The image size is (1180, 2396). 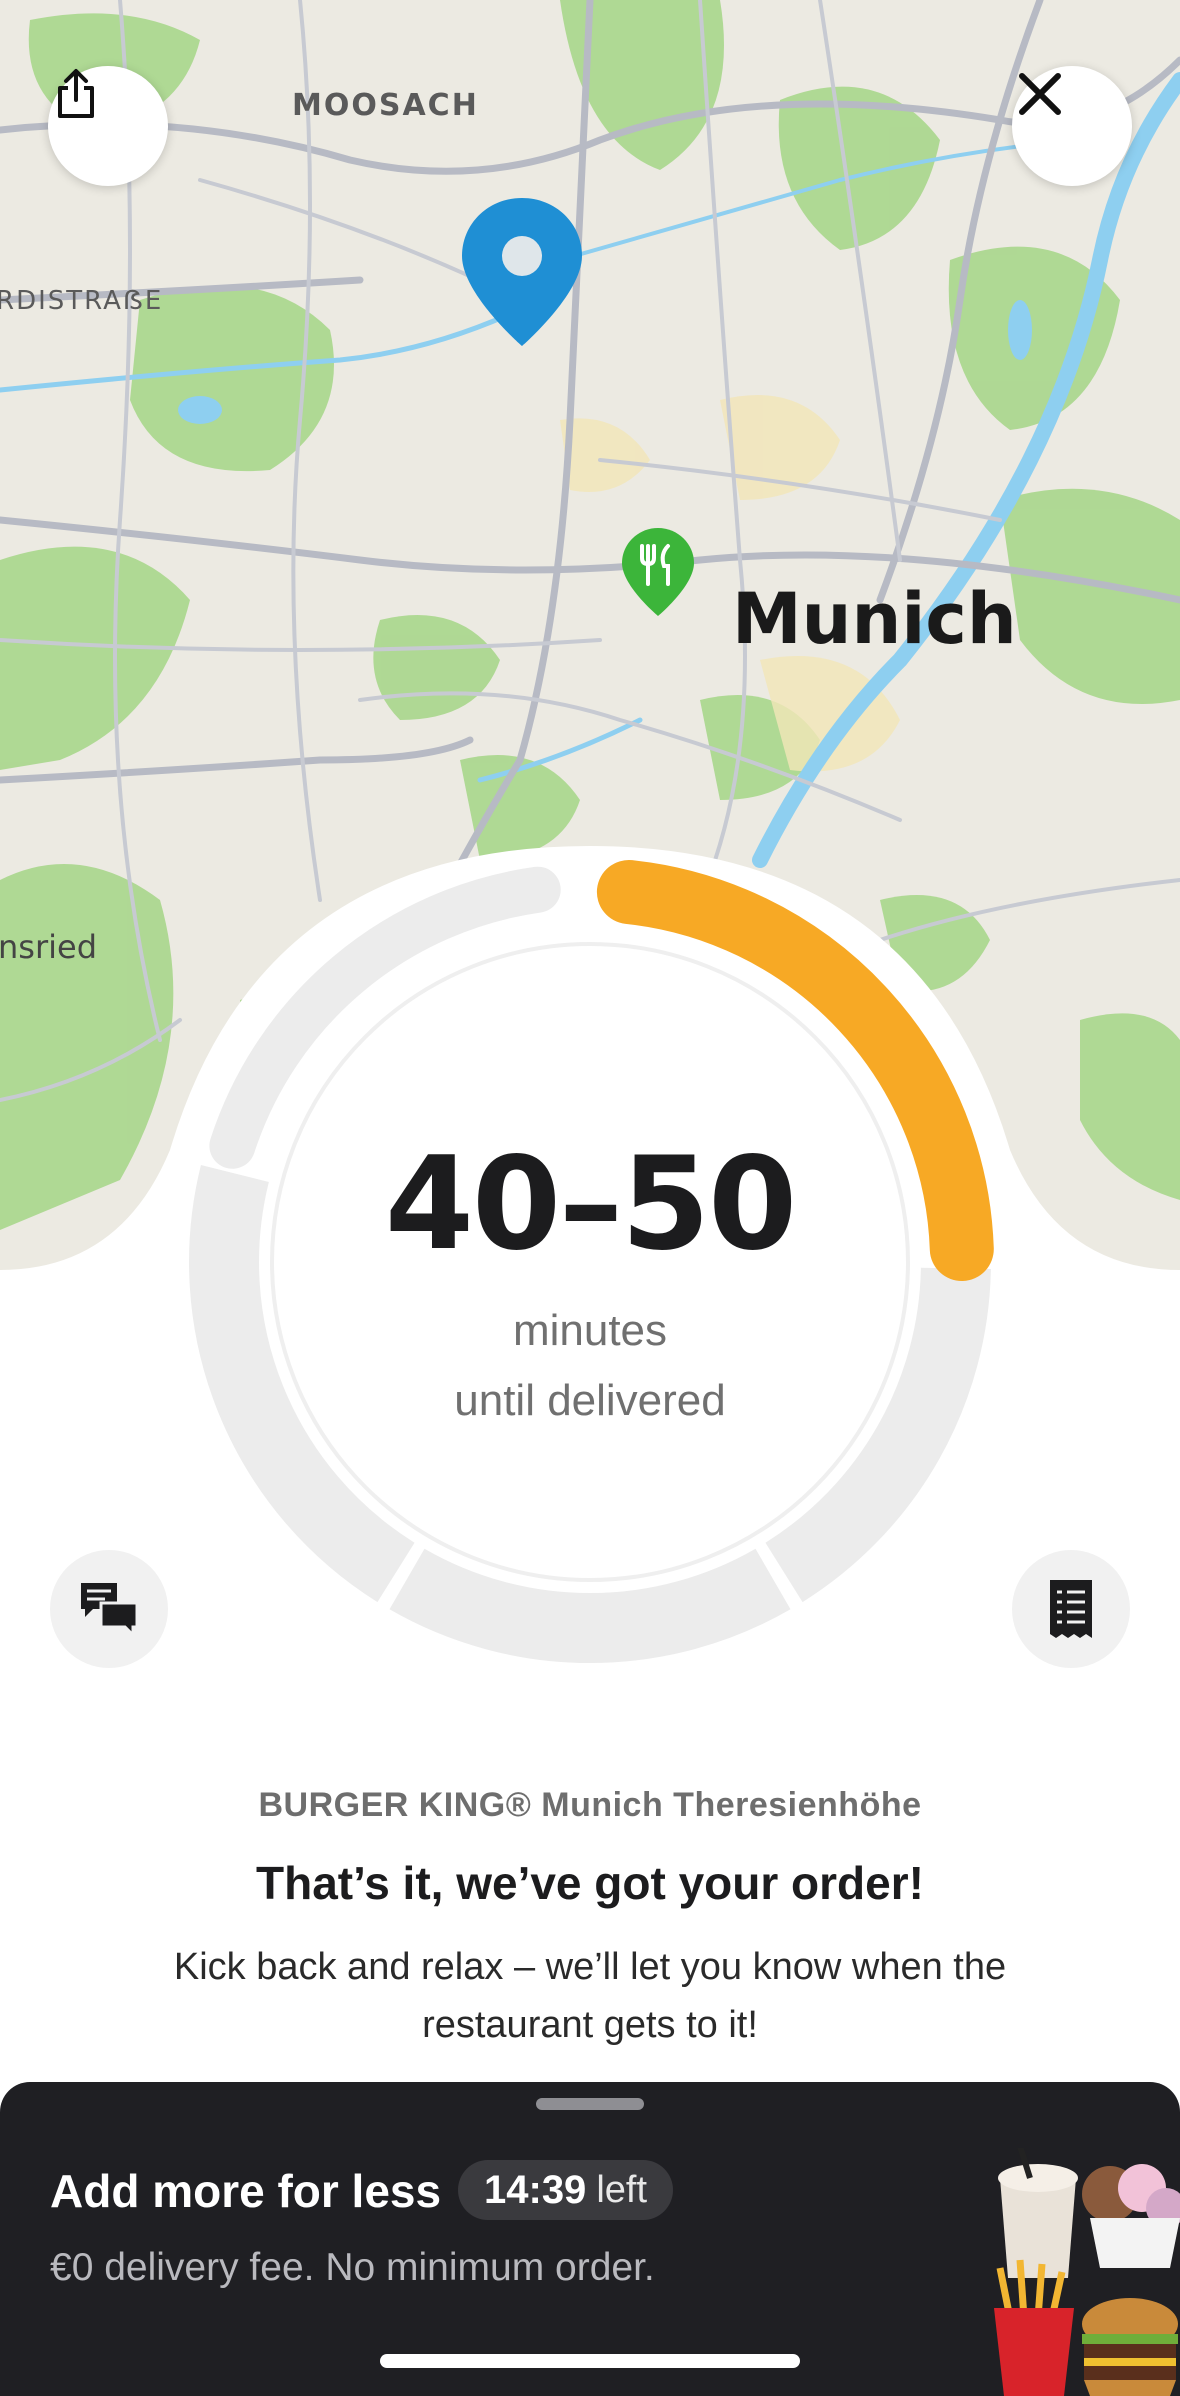 What do you see at coordinates (590, 2361) in the screenshot?
I see `home-indicator` at bounding box center [590, 2361].